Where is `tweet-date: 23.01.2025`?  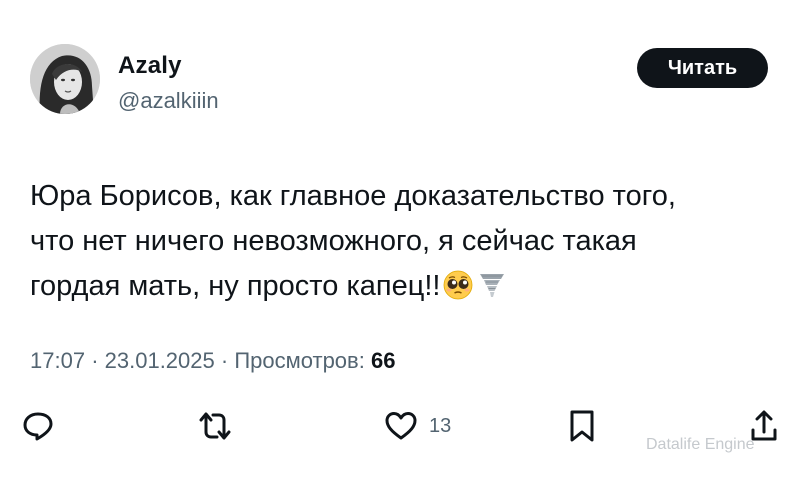 tweet-date: 23.01.2025 is located at coordinates (160, 360).